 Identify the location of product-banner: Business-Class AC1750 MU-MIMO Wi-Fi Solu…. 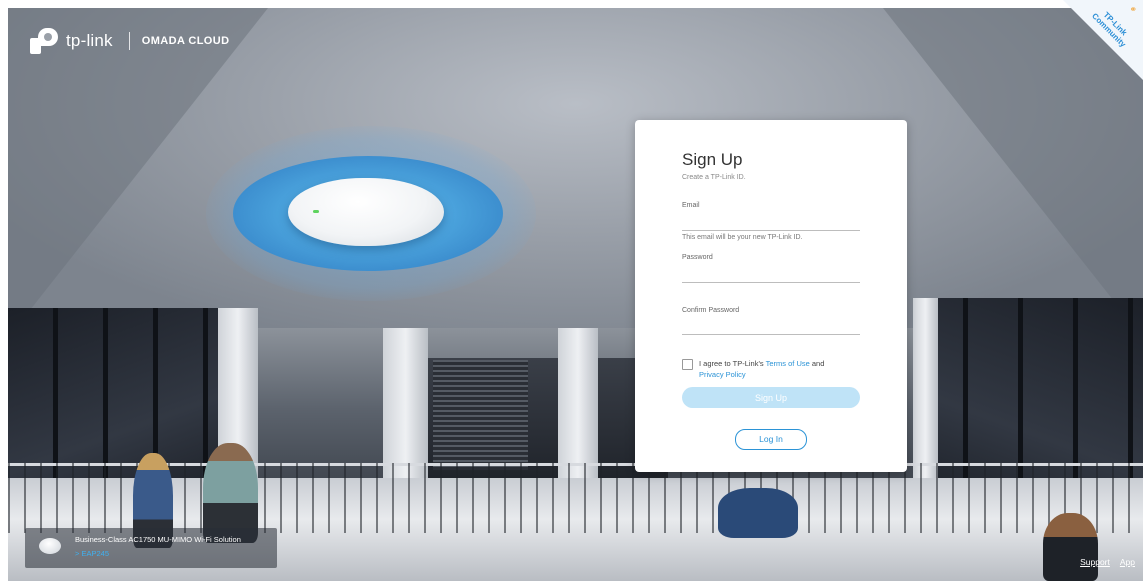
(151, 548).